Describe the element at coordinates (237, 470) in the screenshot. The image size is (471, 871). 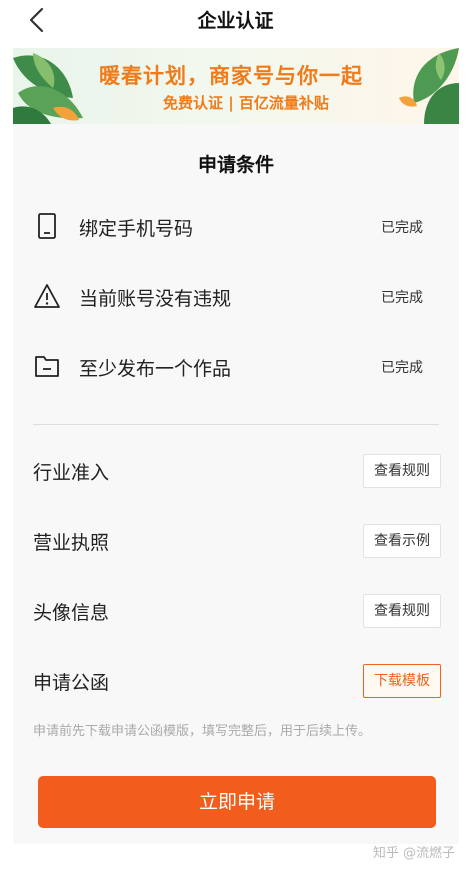
I see `requirement-row: 行业准入 查看规则` at that location.